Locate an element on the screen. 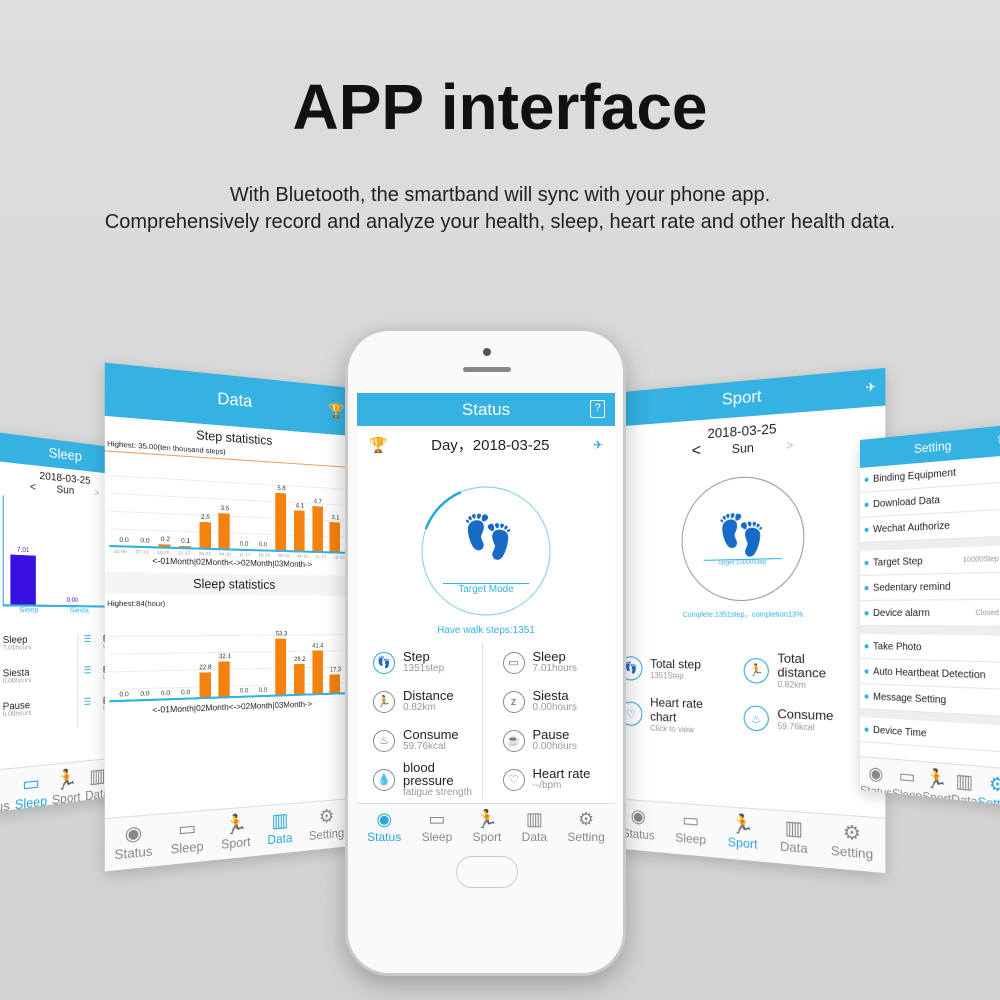 The height and width of the screenshot is (1000, 1000). sleep-bar is located at coordinates (23, 579).